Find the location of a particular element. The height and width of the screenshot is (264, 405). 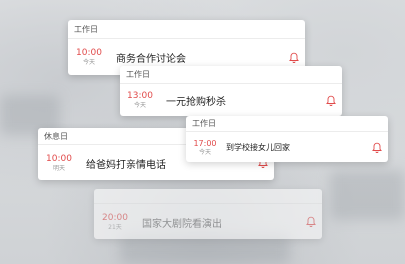

time-block: 10:00 明天 is located at coordinates (59, 163).